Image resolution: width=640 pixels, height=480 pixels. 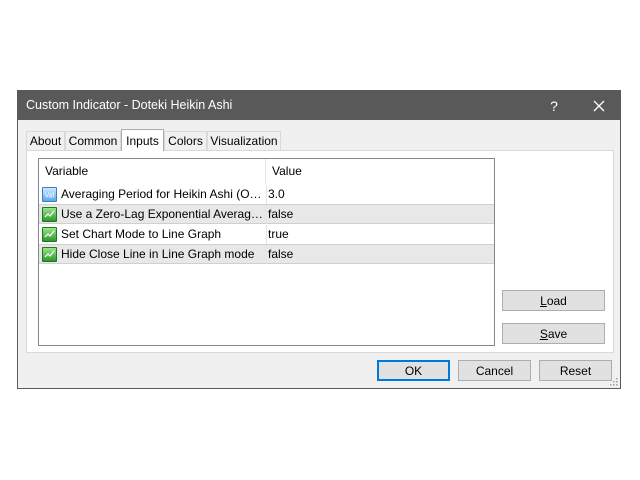 What do you see at coordinates (276, 194) in the screenshot?
I see `variable-value: 3.0` at bounding box center [276, 194].